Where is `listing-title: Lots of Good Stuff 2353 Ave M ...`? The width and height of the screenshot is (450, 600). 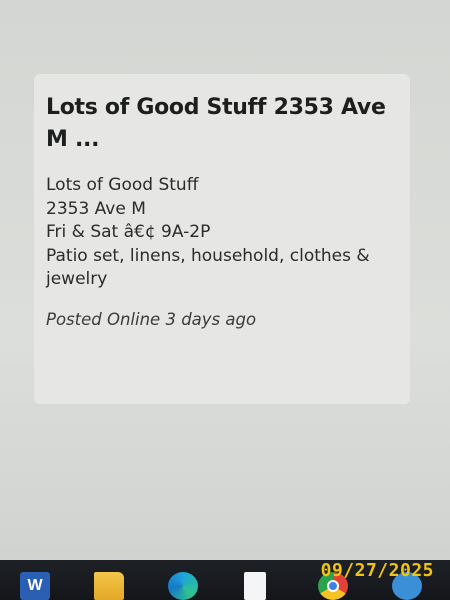
listing-title: Lots of Good Stuff 2353 Ave M ... is located at coordinates (221, 124).